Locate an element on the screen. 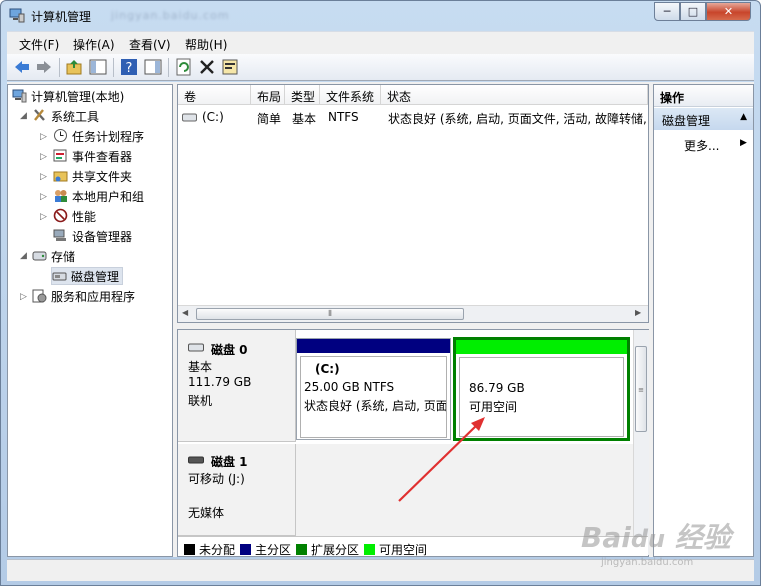 Image resolution: width=761 pixels, height=586 pixels. tree-root-label: 计算机管理(本地) is located at coordinates (78, 97).